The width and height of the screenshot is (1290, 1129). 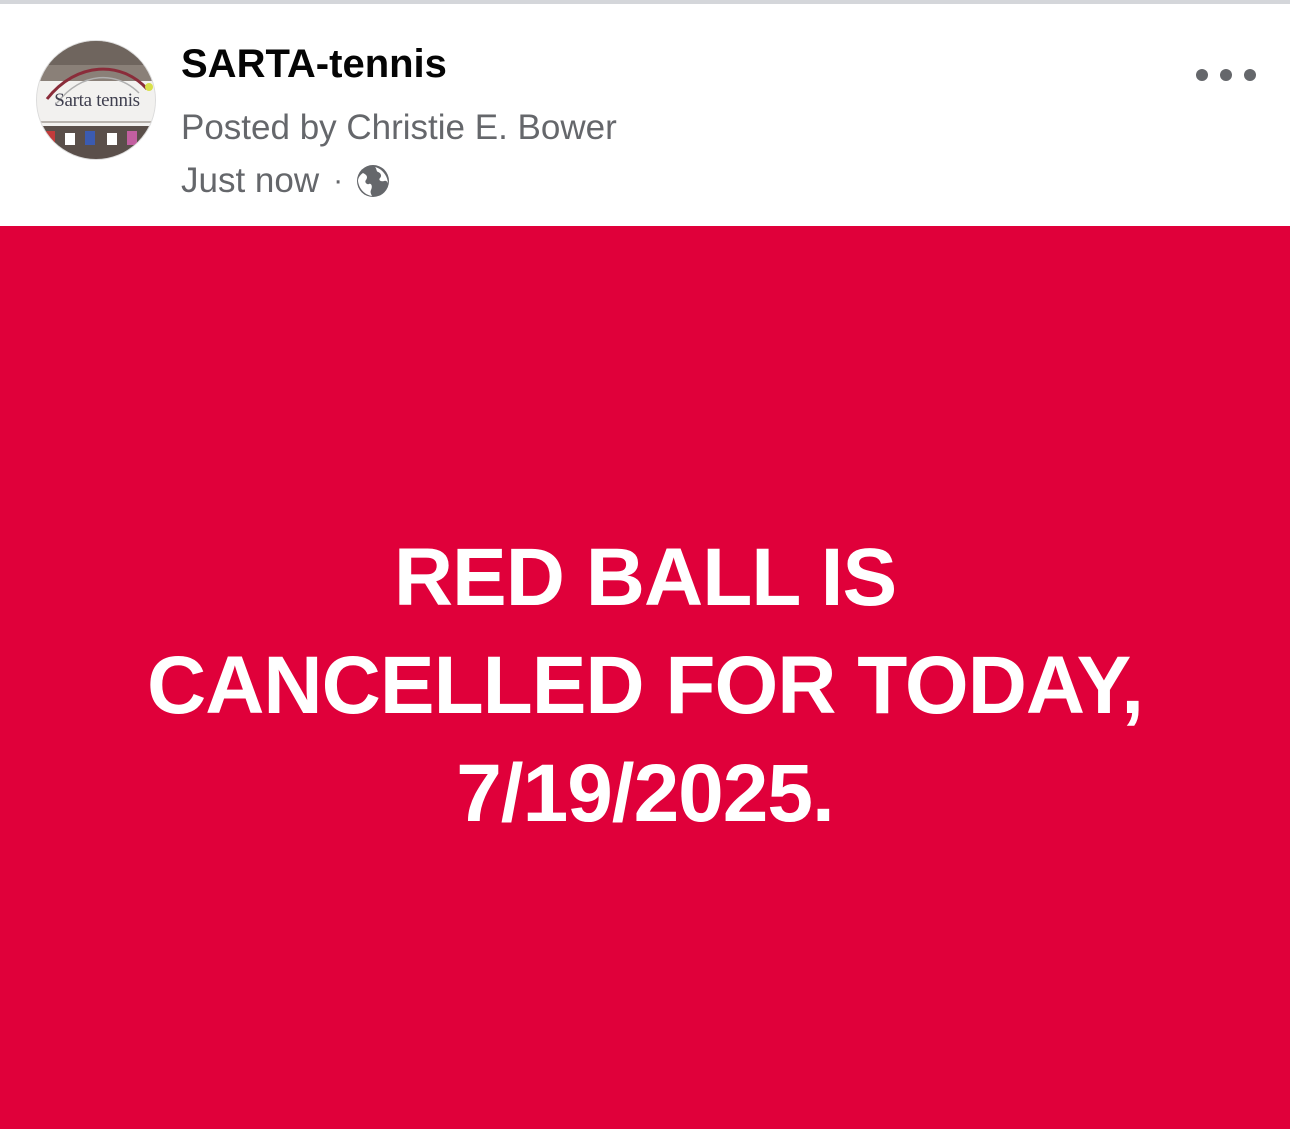 I want to click on avatar-logo-text: Sarta tennis, so click(x=97, y=100).